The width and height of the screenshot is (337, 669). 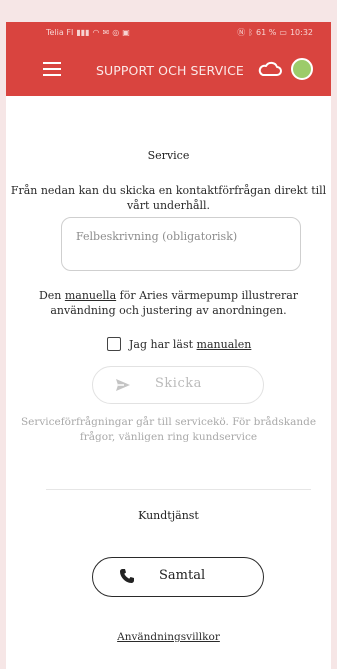 What do you see at coordinates (52, 69) in the screenshot?
I see `menu-icon` at bounding box center [52, 69].